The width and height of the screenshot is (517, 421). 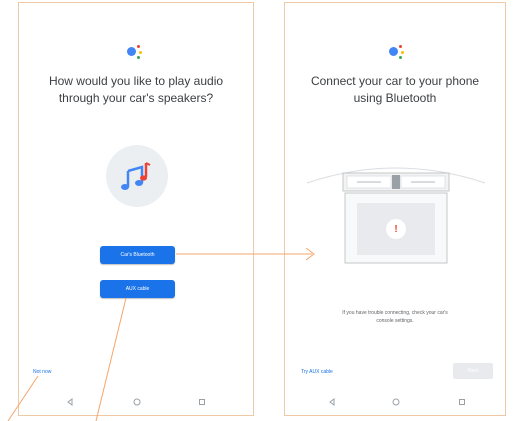 I want to click on callout-line-not-now, so click(x=23, y=398).